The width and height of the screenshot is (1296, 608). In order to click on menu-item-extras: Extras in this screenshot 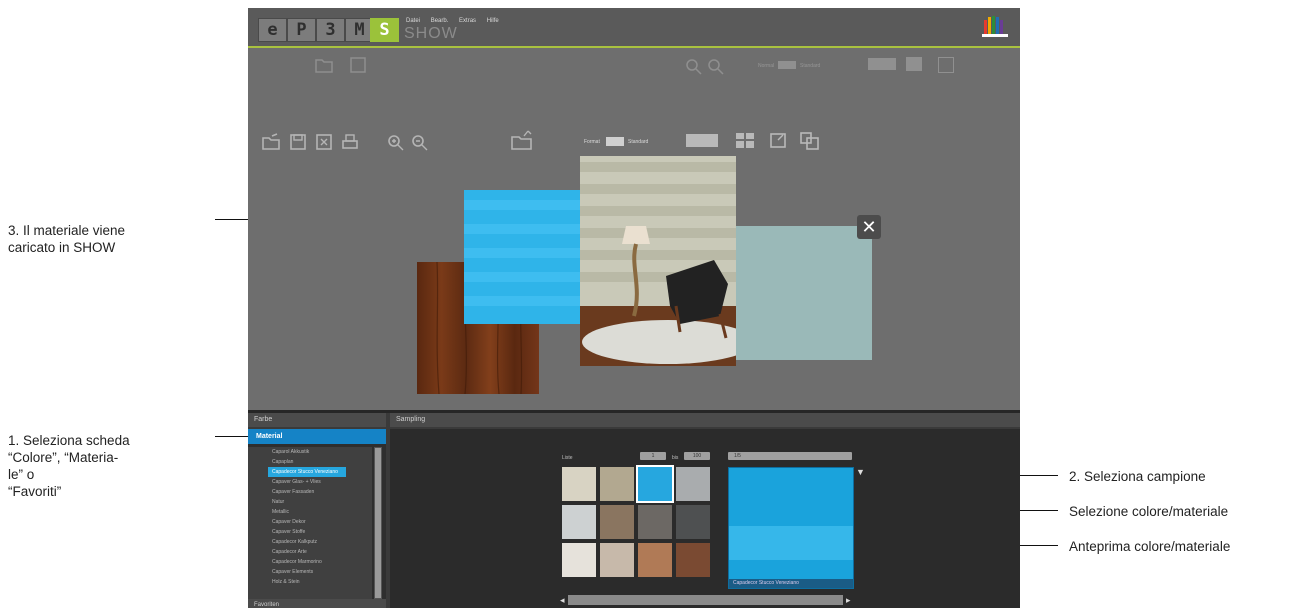, I will do `click(467, 21)`.